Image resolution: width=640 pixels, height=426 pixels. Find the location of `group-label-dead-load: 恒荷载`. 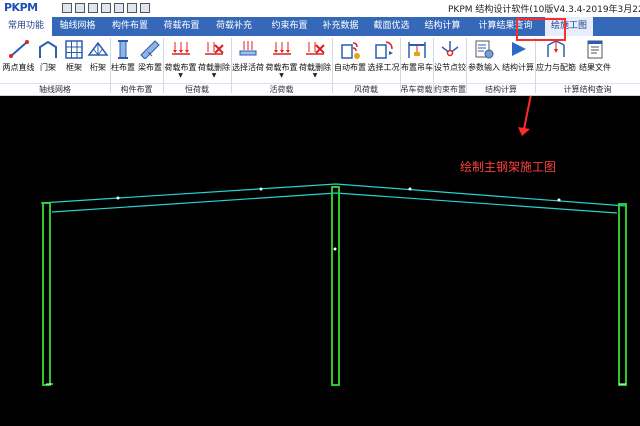

group-label-dead-load: 恒荷载 is located at coordinates (197, 89).